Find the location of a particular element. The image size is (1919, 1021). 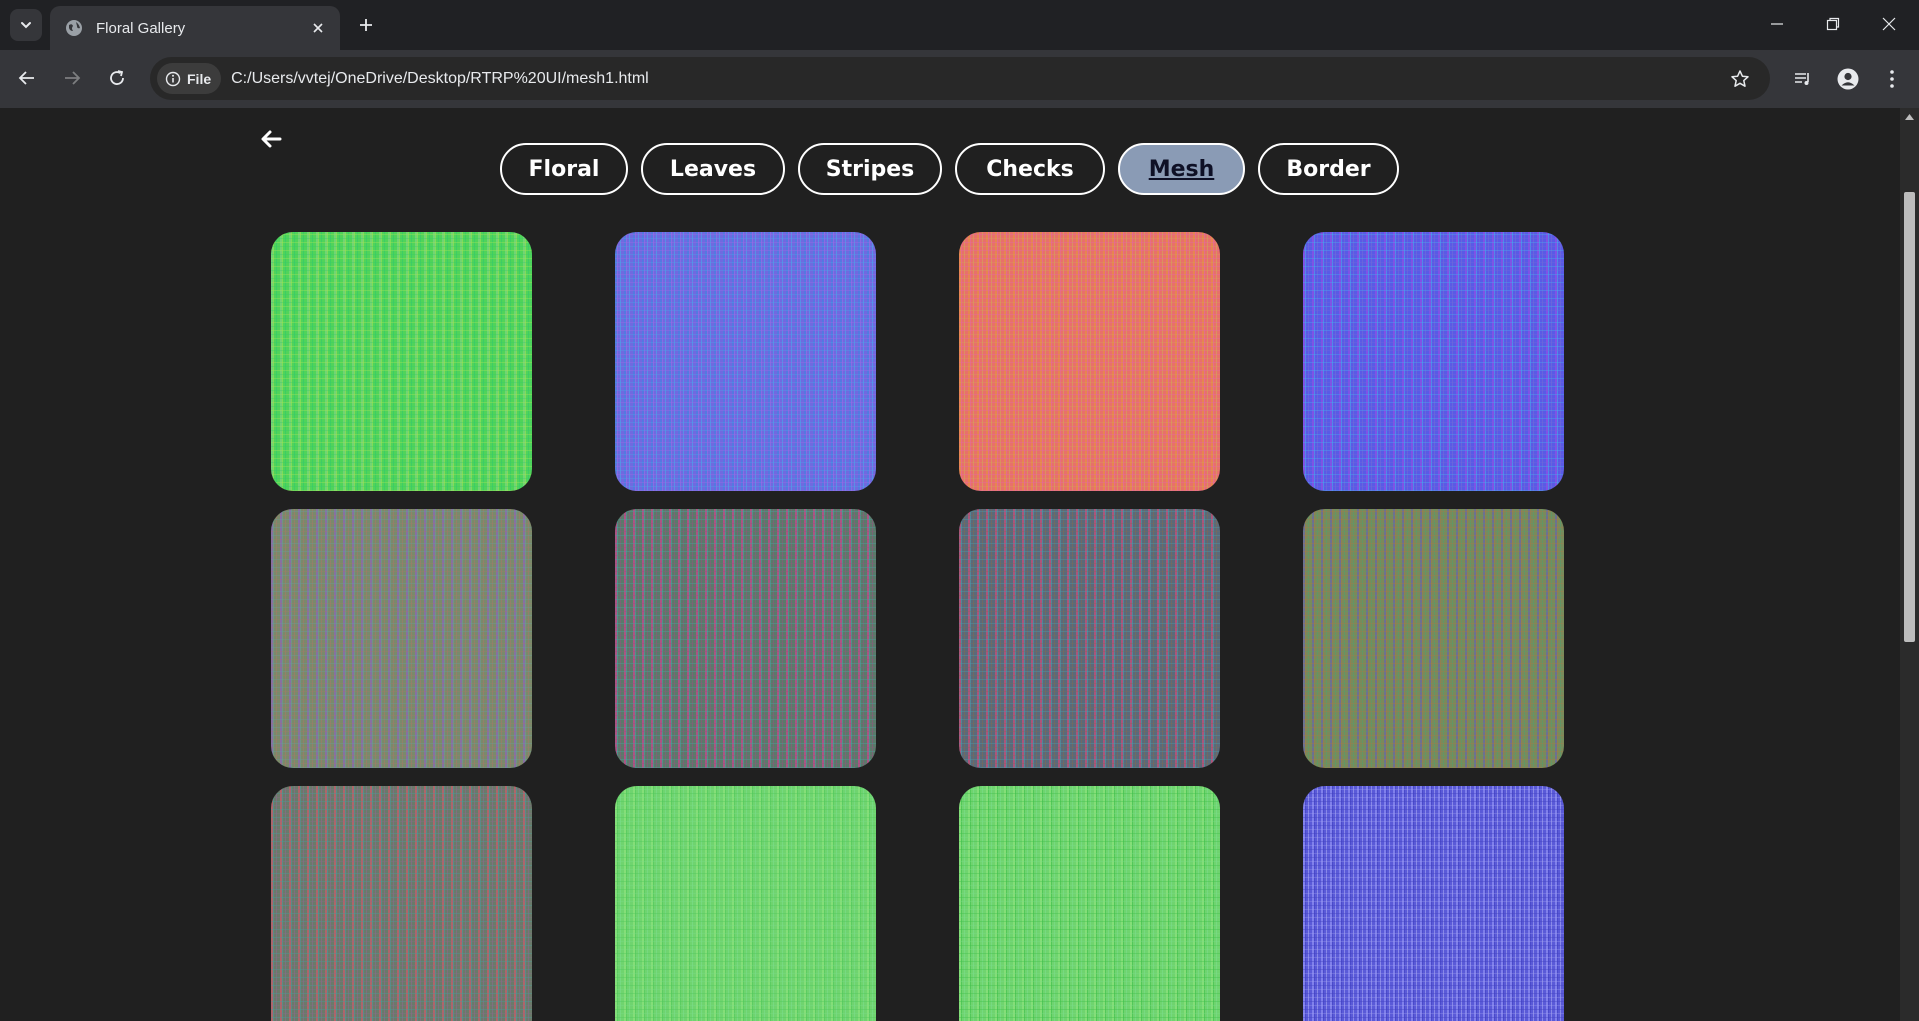

browser-menu-button is located at coordinates (1892, 79).